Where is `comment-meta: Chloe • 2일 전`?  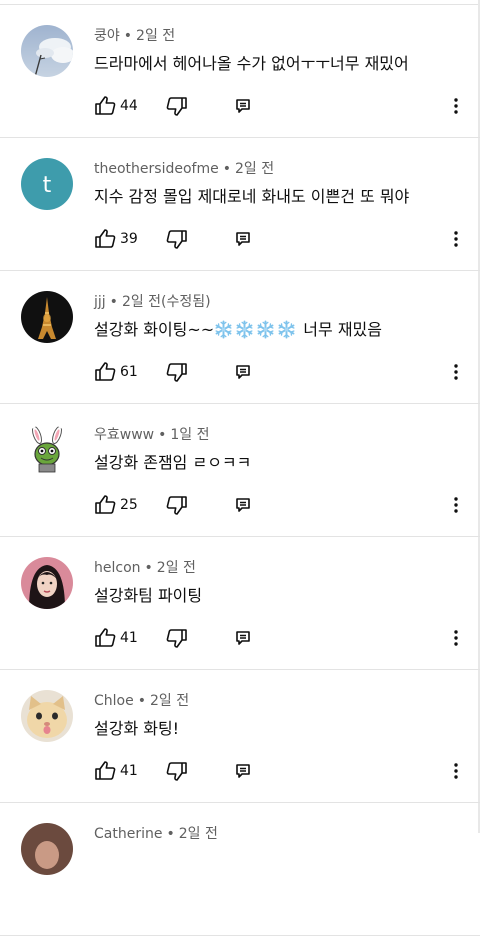
comment-meta: Chloe • 2일 전 is located at coordinates (141, 700).